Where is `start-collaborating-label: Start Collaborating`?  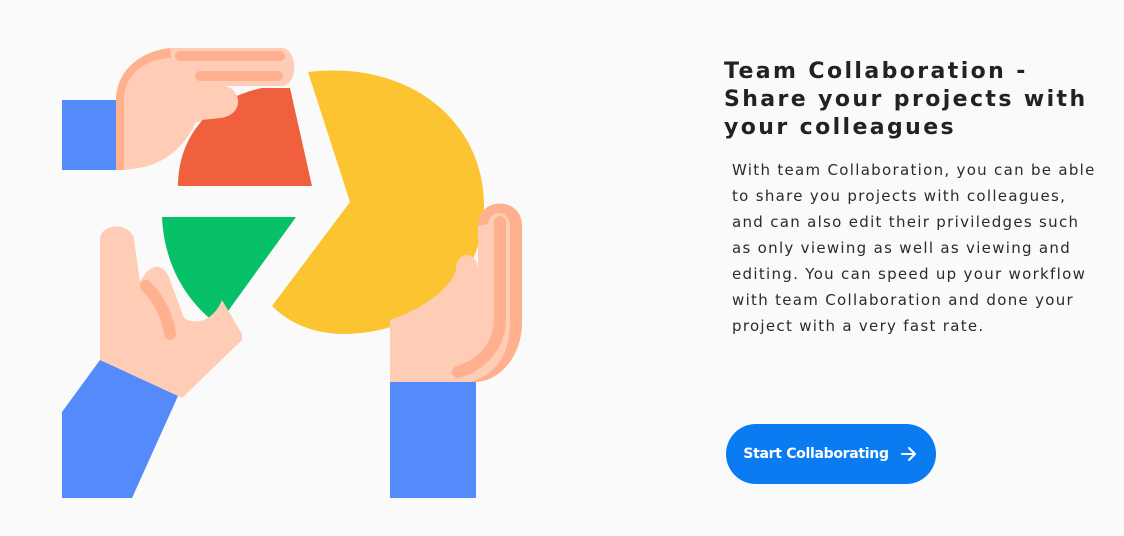 start-collaborating-label: Start Collaborating is located at coordinates (816, 454).